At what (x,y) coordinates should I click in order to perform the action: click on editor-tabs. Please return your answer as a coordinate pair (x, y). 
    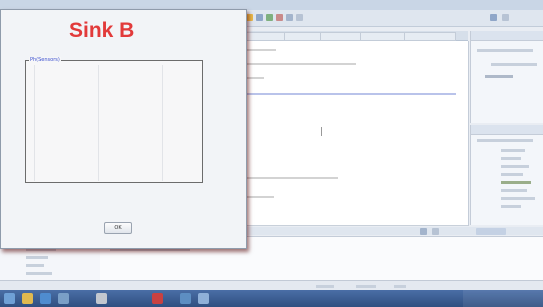
    Looking at the image, I should click on (354, 36).